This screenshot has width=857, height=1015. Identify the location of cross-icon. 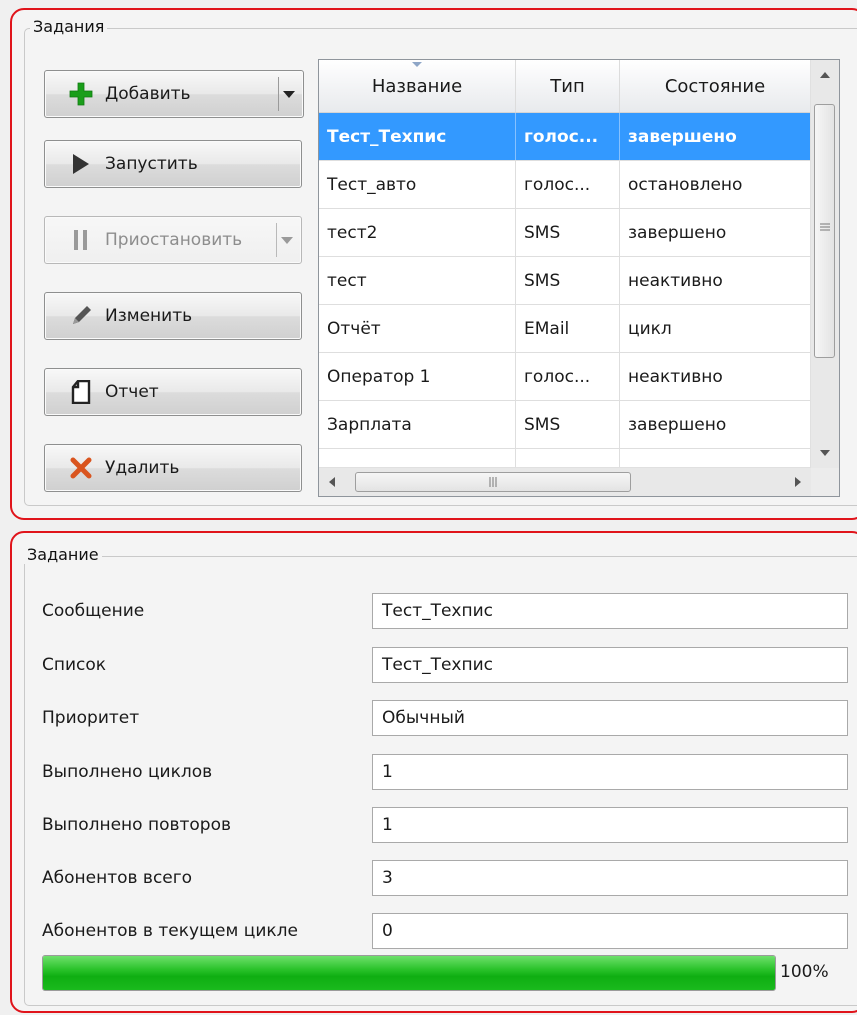
(81, 468).